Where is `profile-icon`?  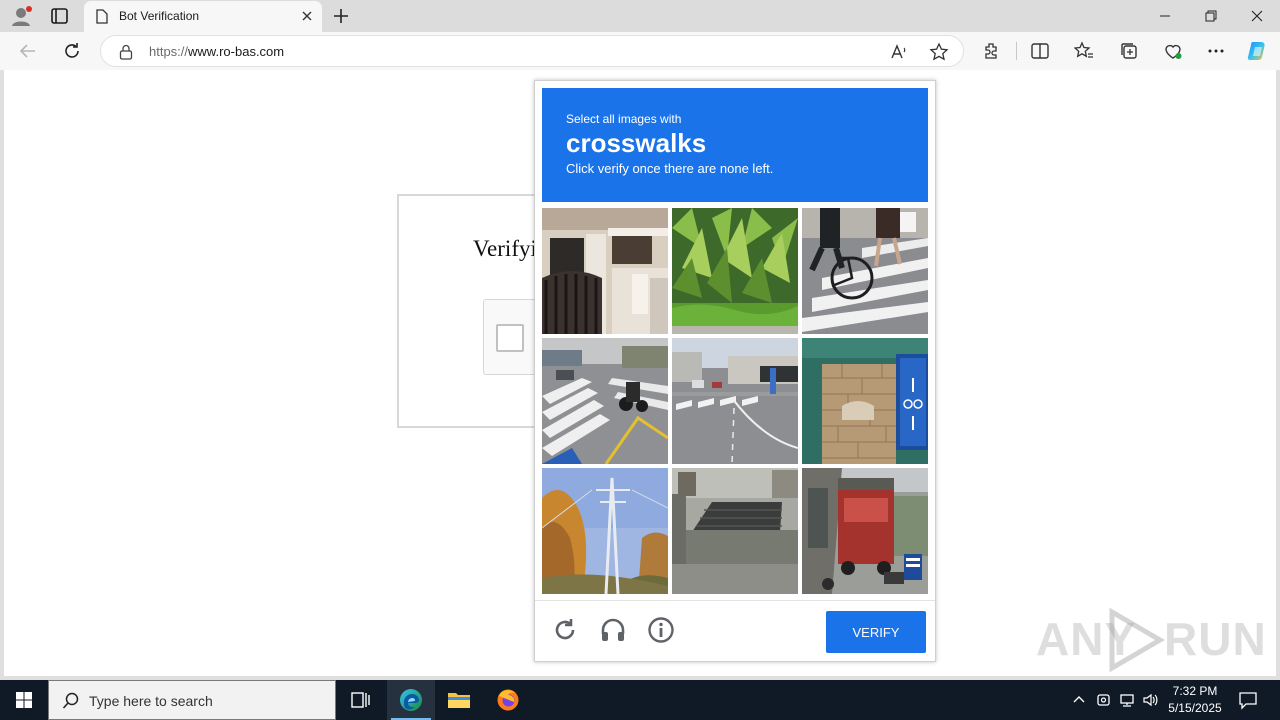 profile-icon is located at coordinates (21, 16).